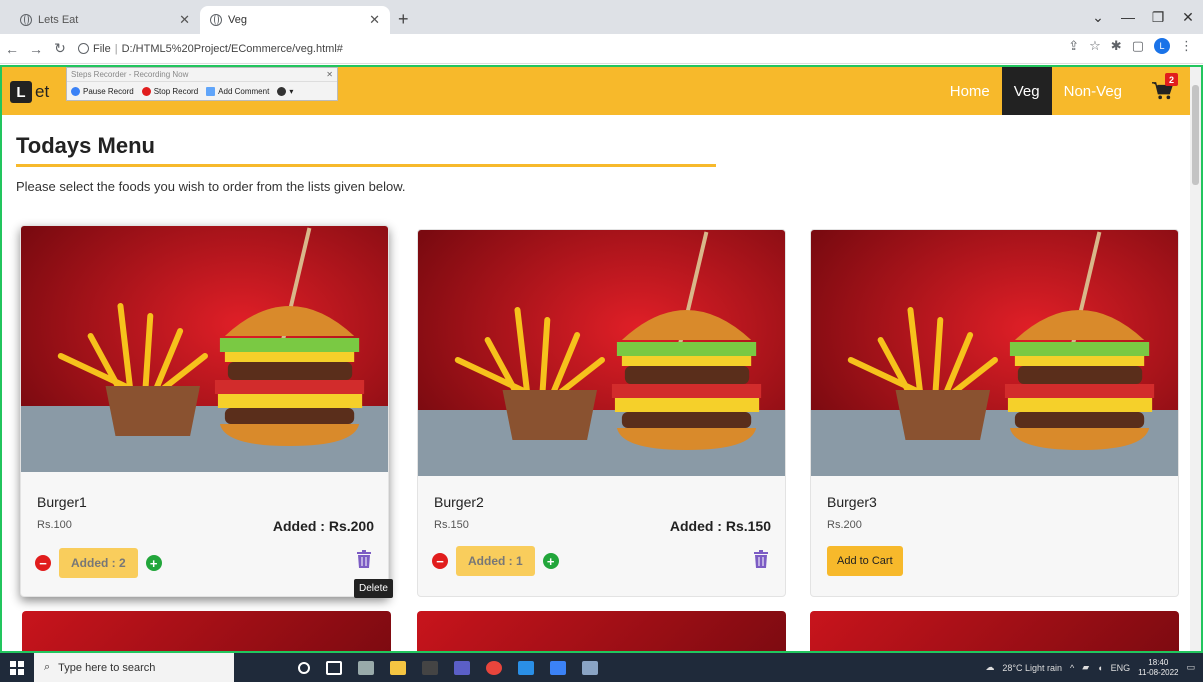 Image resolution: width=1203 pixels, height=682 pixels. Describe the element at coordinates (1032, 668) in the screenshot. I see `weather-text: 28°C Light rain` at that location.